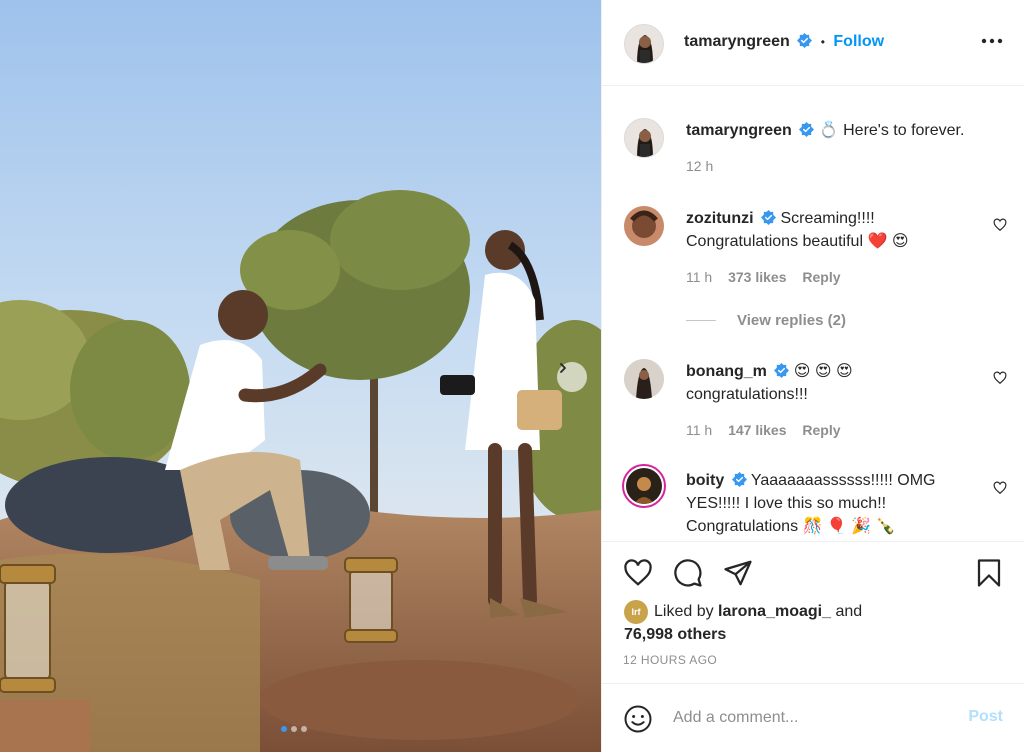 The image size is (1024, 752). I want to click on caption-avatar, so click(644, 138).